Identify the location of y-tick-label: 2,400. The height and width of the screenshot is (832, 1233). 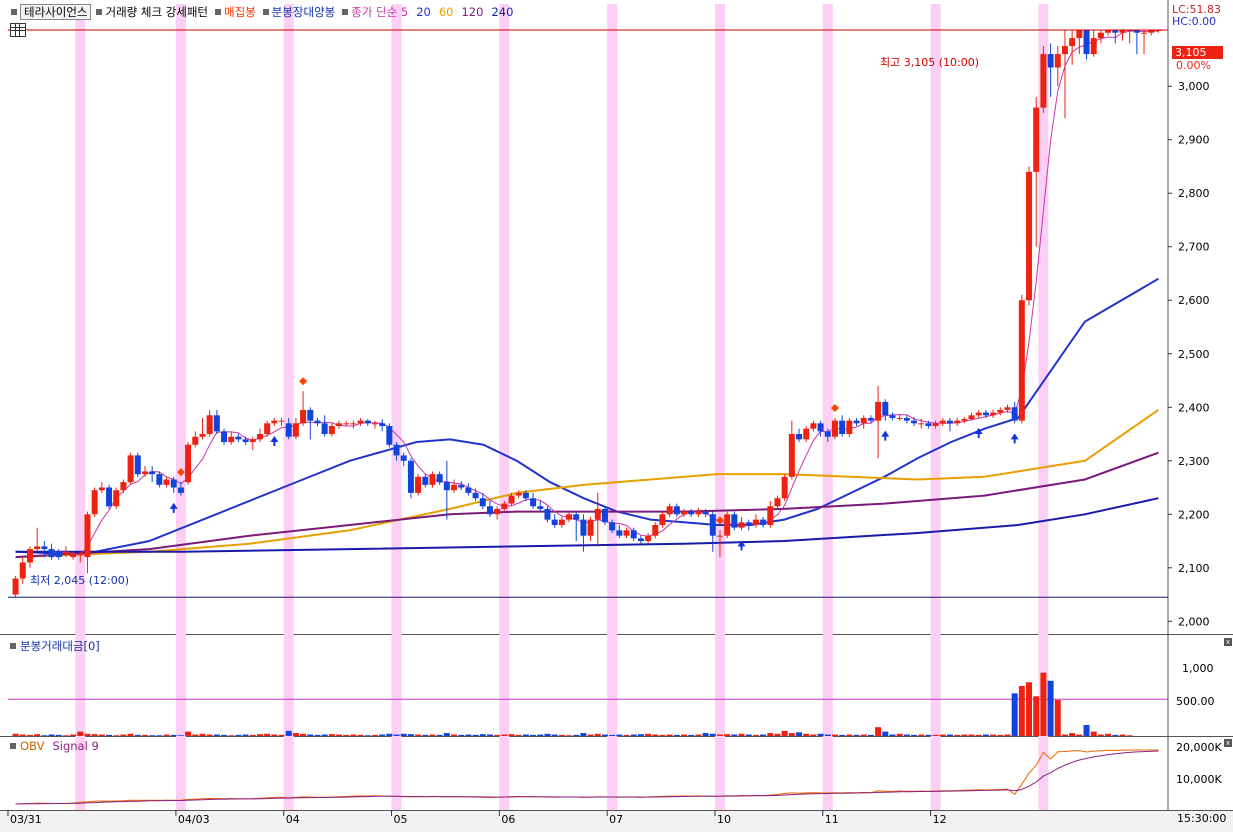
(1194, 407).